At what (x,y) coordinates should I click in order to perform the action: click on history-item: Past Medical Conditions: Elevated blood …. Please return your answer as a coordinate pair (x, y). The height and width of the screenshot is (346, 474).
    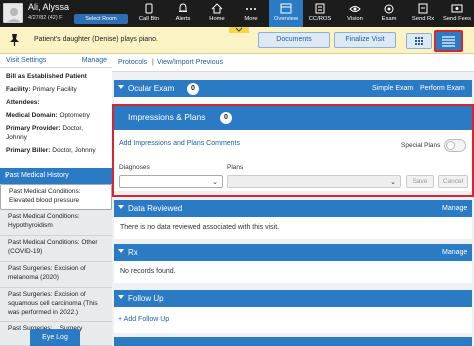
    Looking at the image, I should click on (56, 197).